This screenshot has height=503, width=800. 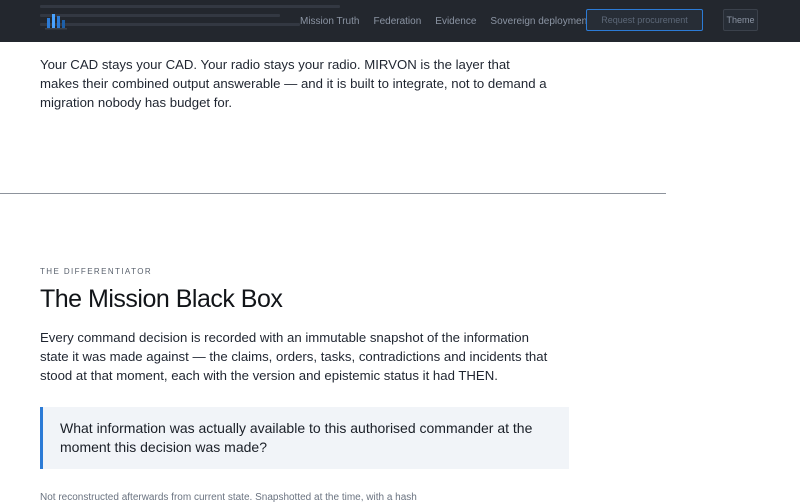 I want to click on theme-toggle-button: Theme, so click(x=740, y=20).